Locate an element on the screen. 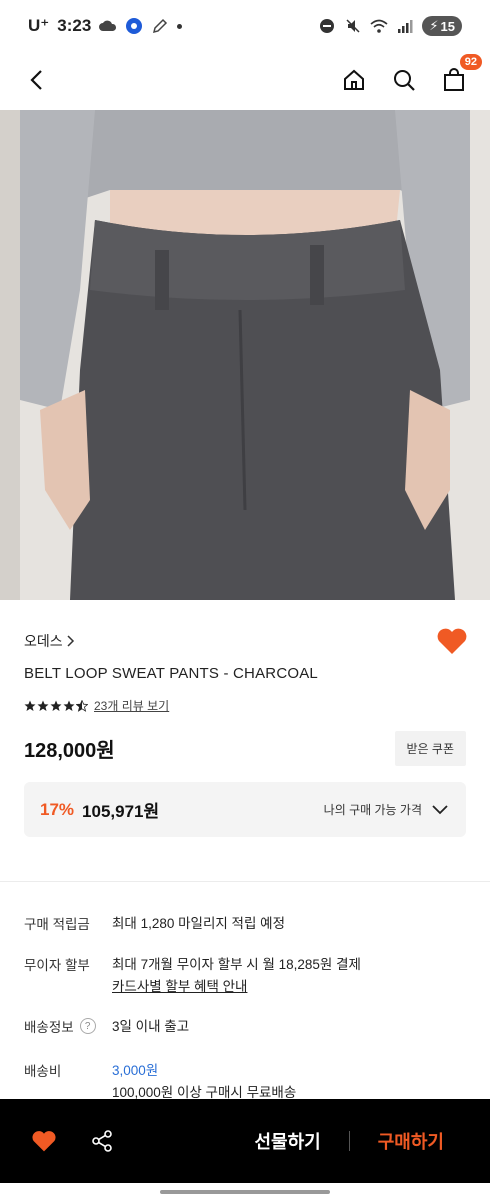  bottom-separator is located at coordinates (349, 1141).